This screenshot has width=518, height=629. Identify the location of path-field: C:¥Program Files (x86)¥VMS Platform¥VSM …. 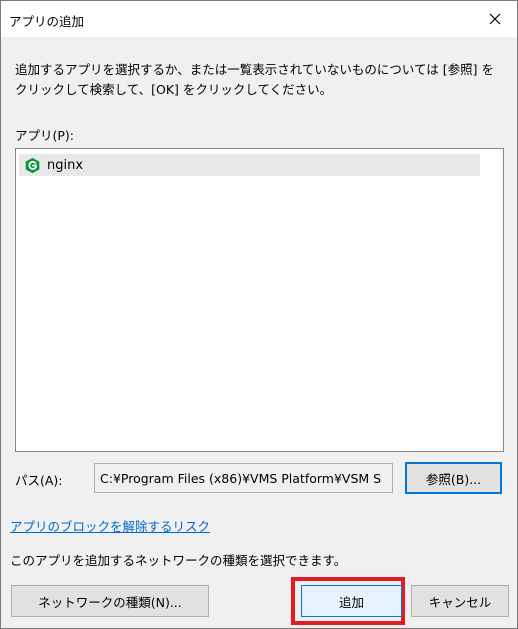
(243, 478).